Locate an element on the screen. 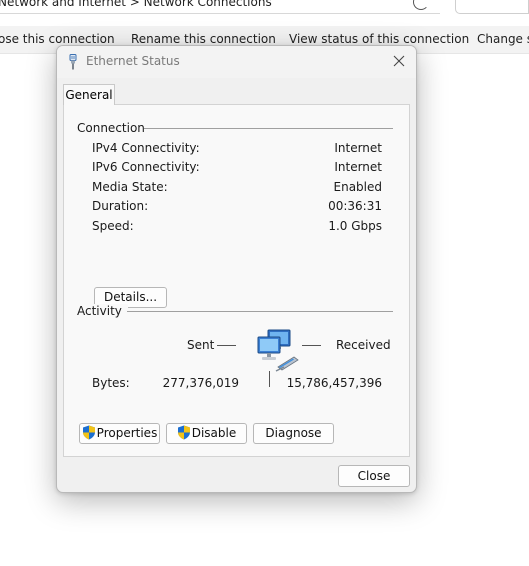 This screenshot has width=529, height=566. activity-group-label: Activity is located at coordinates (102, 311).